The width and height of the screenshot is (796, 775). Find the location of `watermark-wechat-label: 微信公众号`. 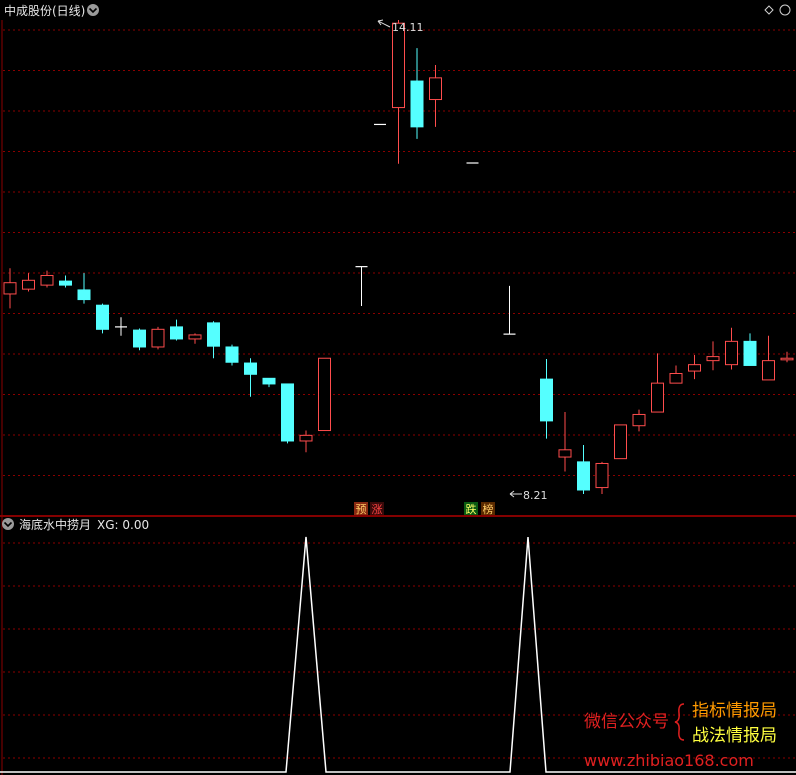

watermark-wechat-label: 微信公众号 is located at coordinates (626, 722).